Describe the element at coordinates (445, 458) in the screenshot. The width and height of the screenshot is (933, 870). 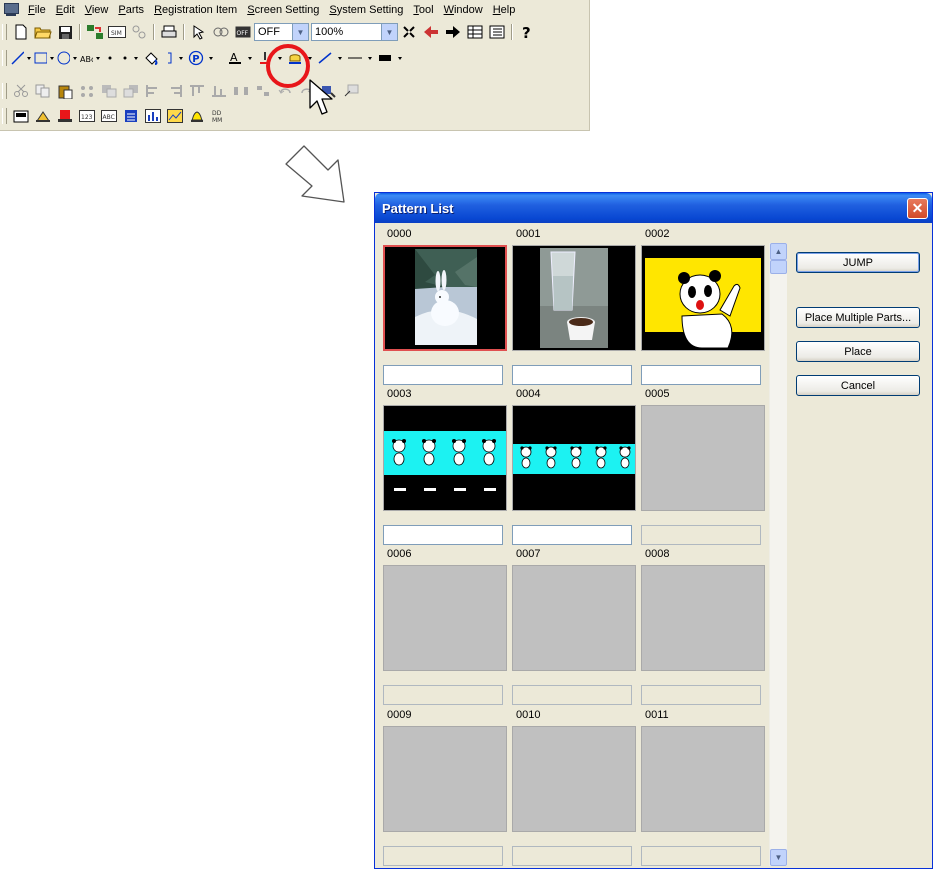
I see `pattern-thumbnail-pandas-strip` at that location.